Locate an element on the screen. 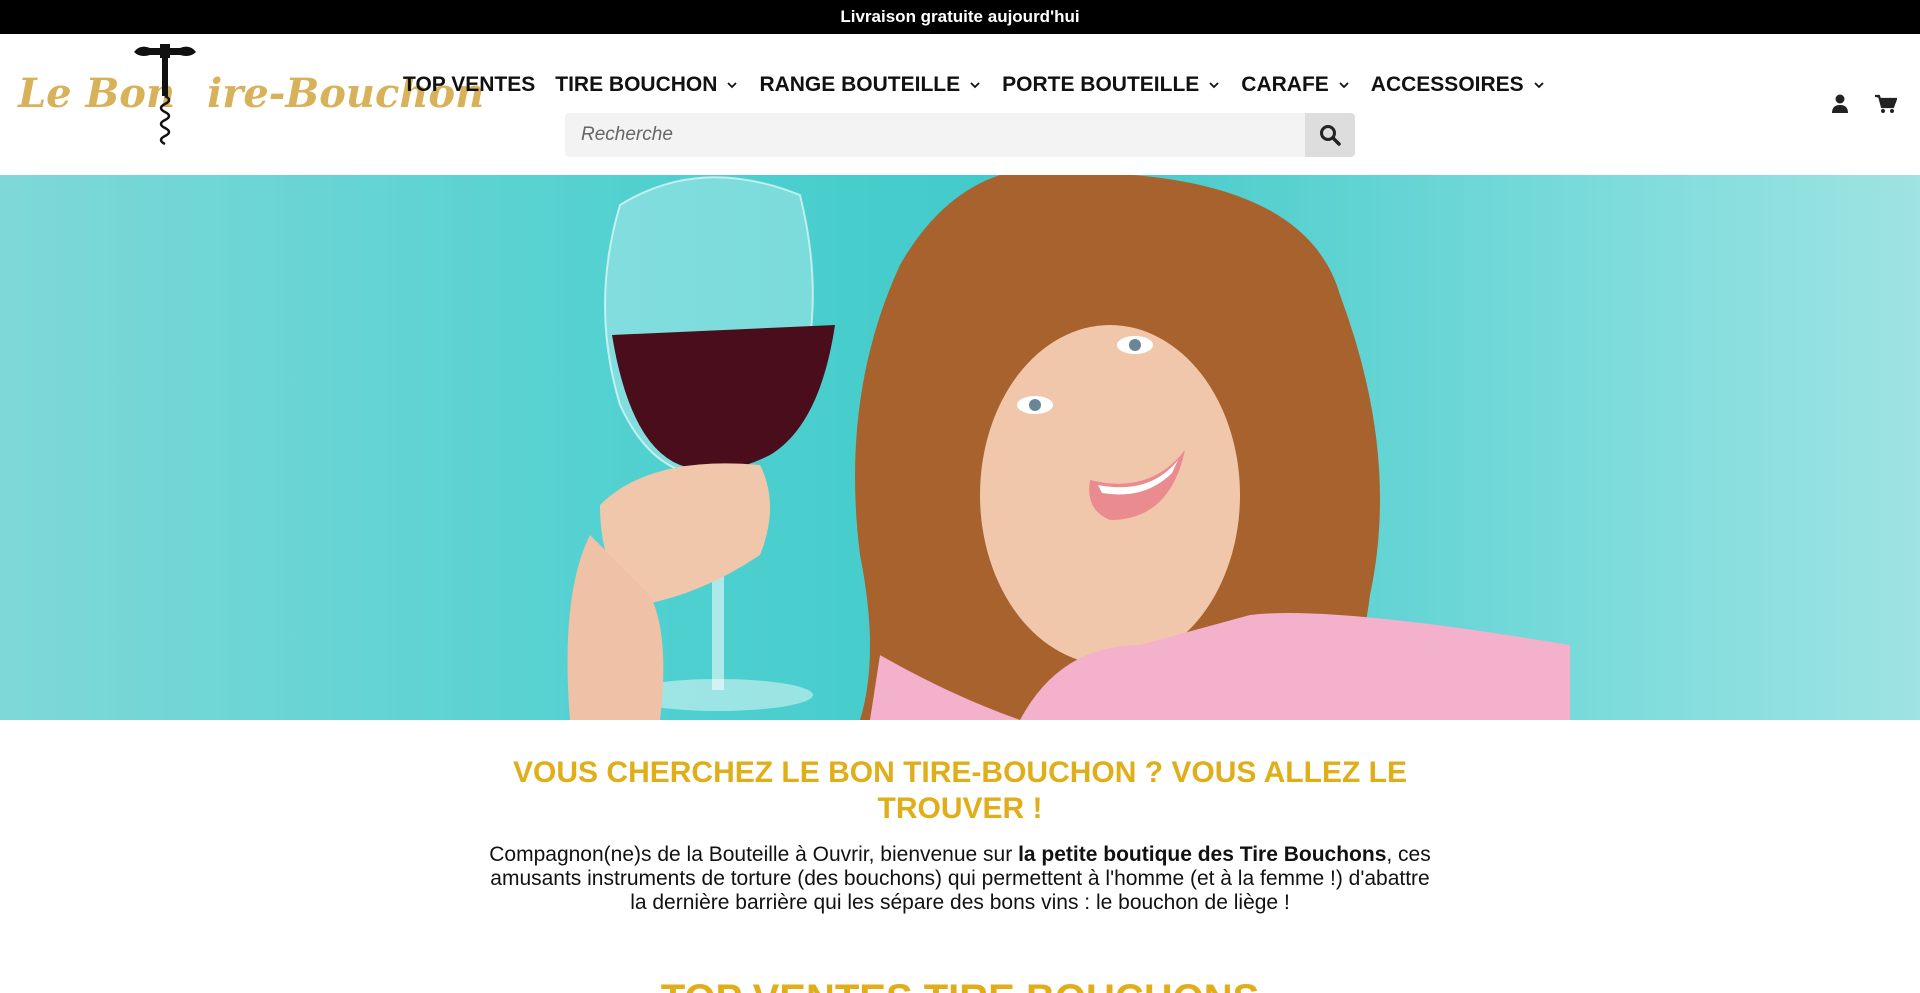 The width and height of the screenshot is (1920, 993). user-icon is located at coordinates (1840, 103).